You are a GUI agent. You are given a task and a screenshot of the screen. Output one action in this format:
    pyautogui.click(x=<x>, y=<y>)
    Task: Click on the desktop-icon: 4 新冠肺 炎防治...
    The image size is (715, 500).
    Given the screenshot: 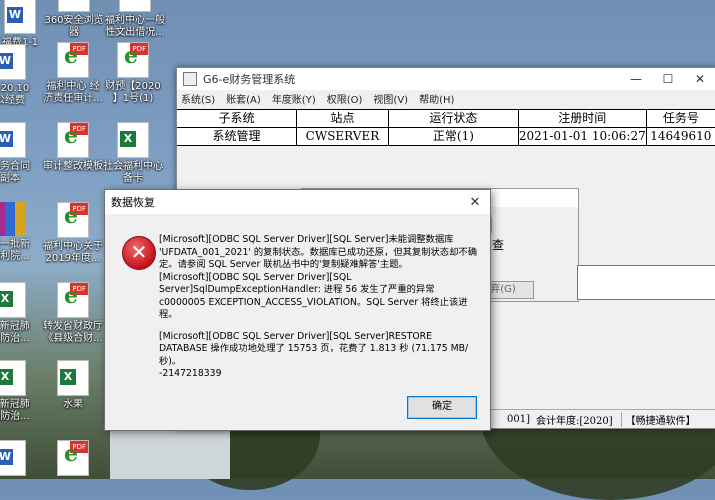 What is the action you would take?
    pyautogui.click(x=21, y=391)
    